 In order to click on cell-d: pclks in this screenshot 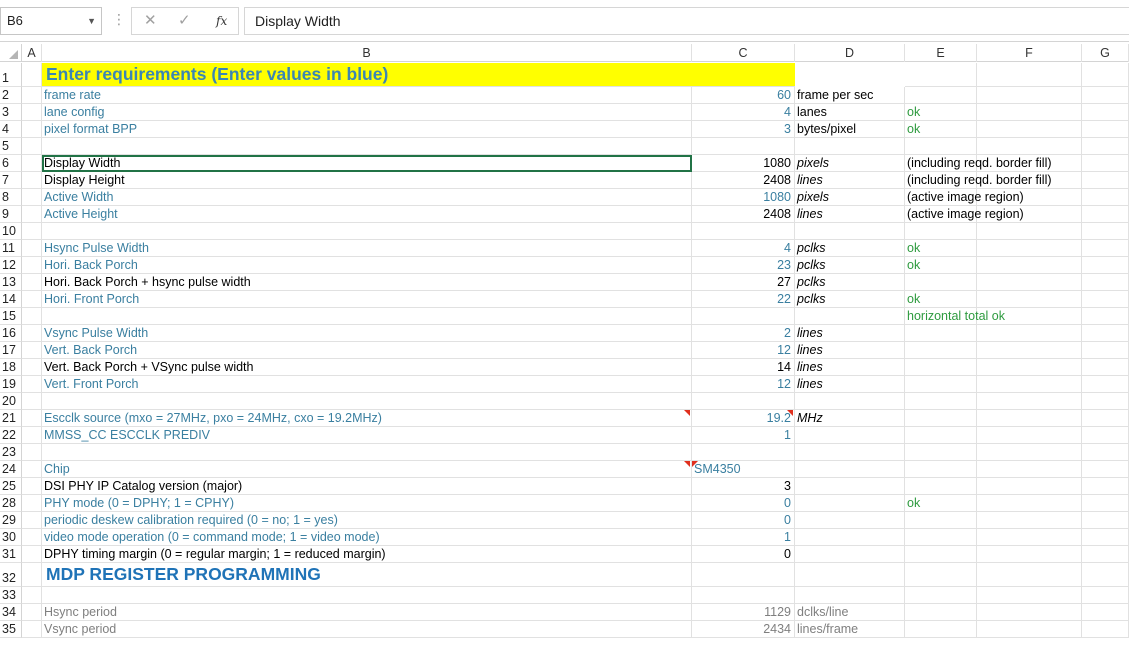, I will do `click(850, 299)`.